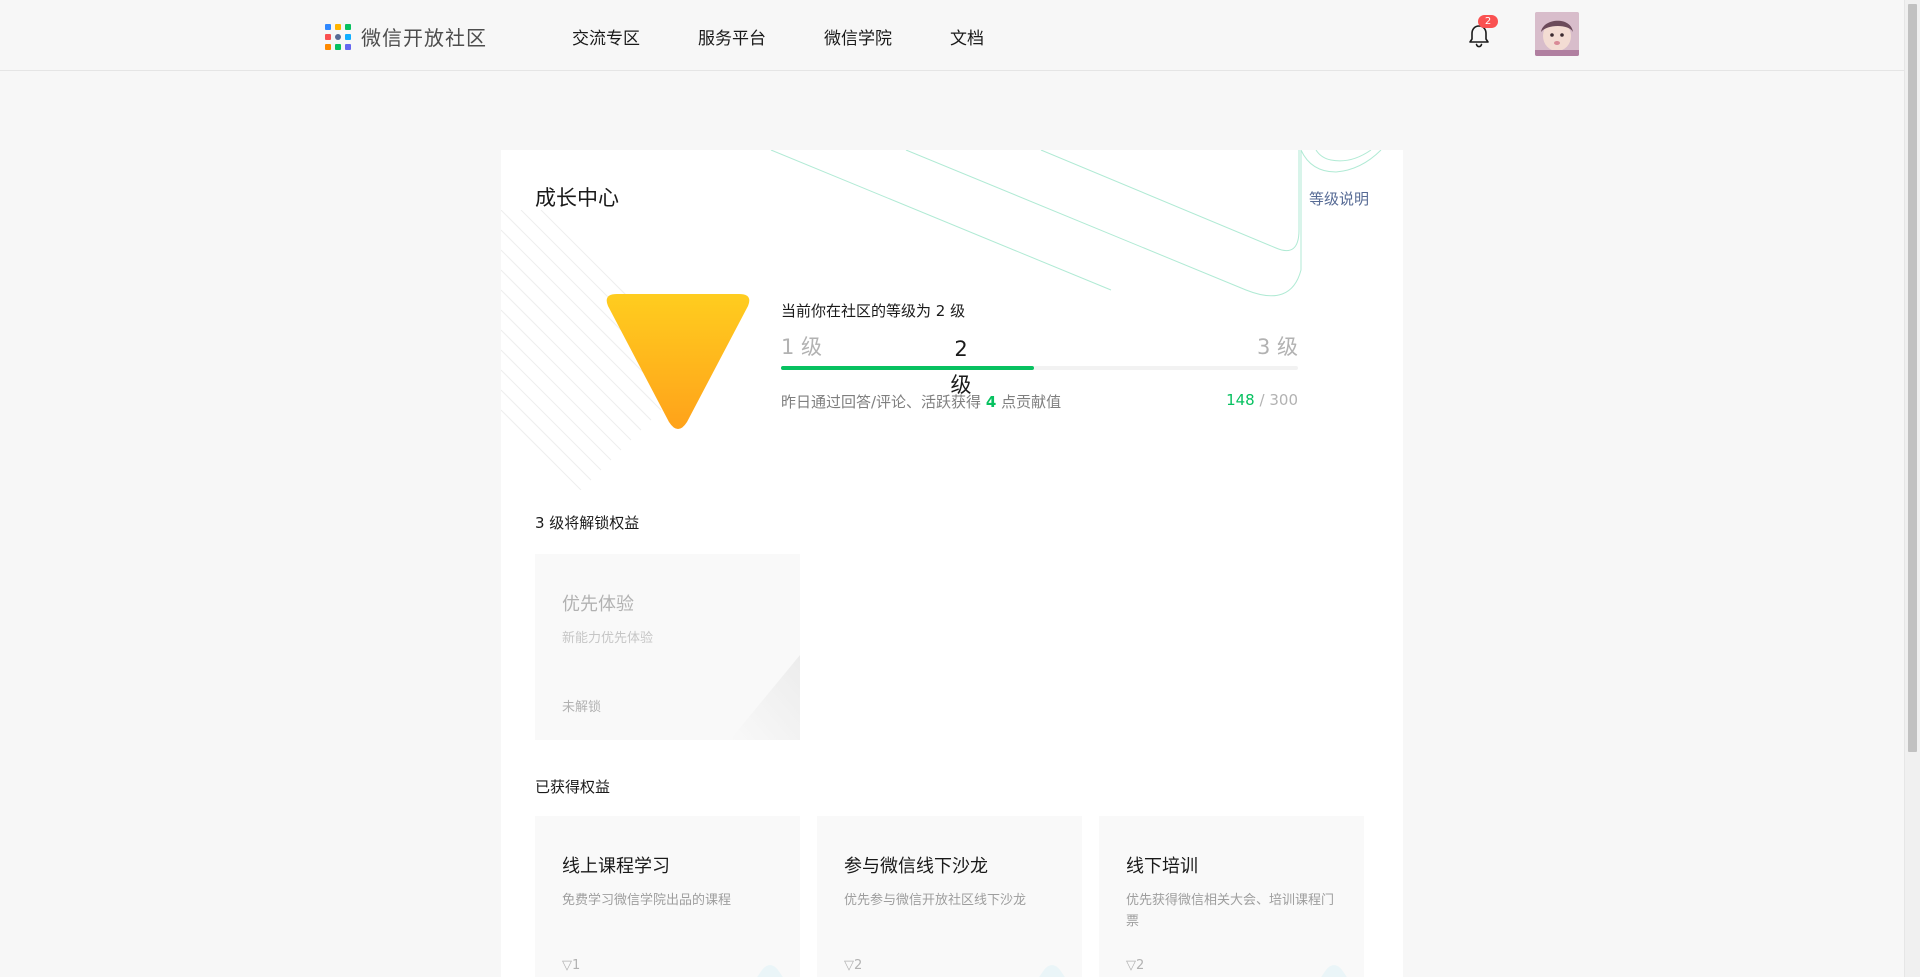 This screenshot has height=977, width=1920. What do you see at coordinates (1230, 911) in the screenshot?
I see `perk-description: 优先获得微信相关大会、培训课程门票` at bounding box center [1230, 911].